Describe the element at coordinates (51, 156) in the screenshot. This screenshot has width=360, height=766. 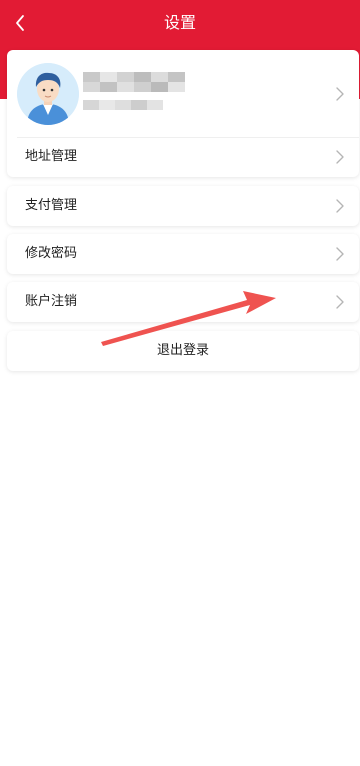
I see `address-management-label: 地址管理` at that location.